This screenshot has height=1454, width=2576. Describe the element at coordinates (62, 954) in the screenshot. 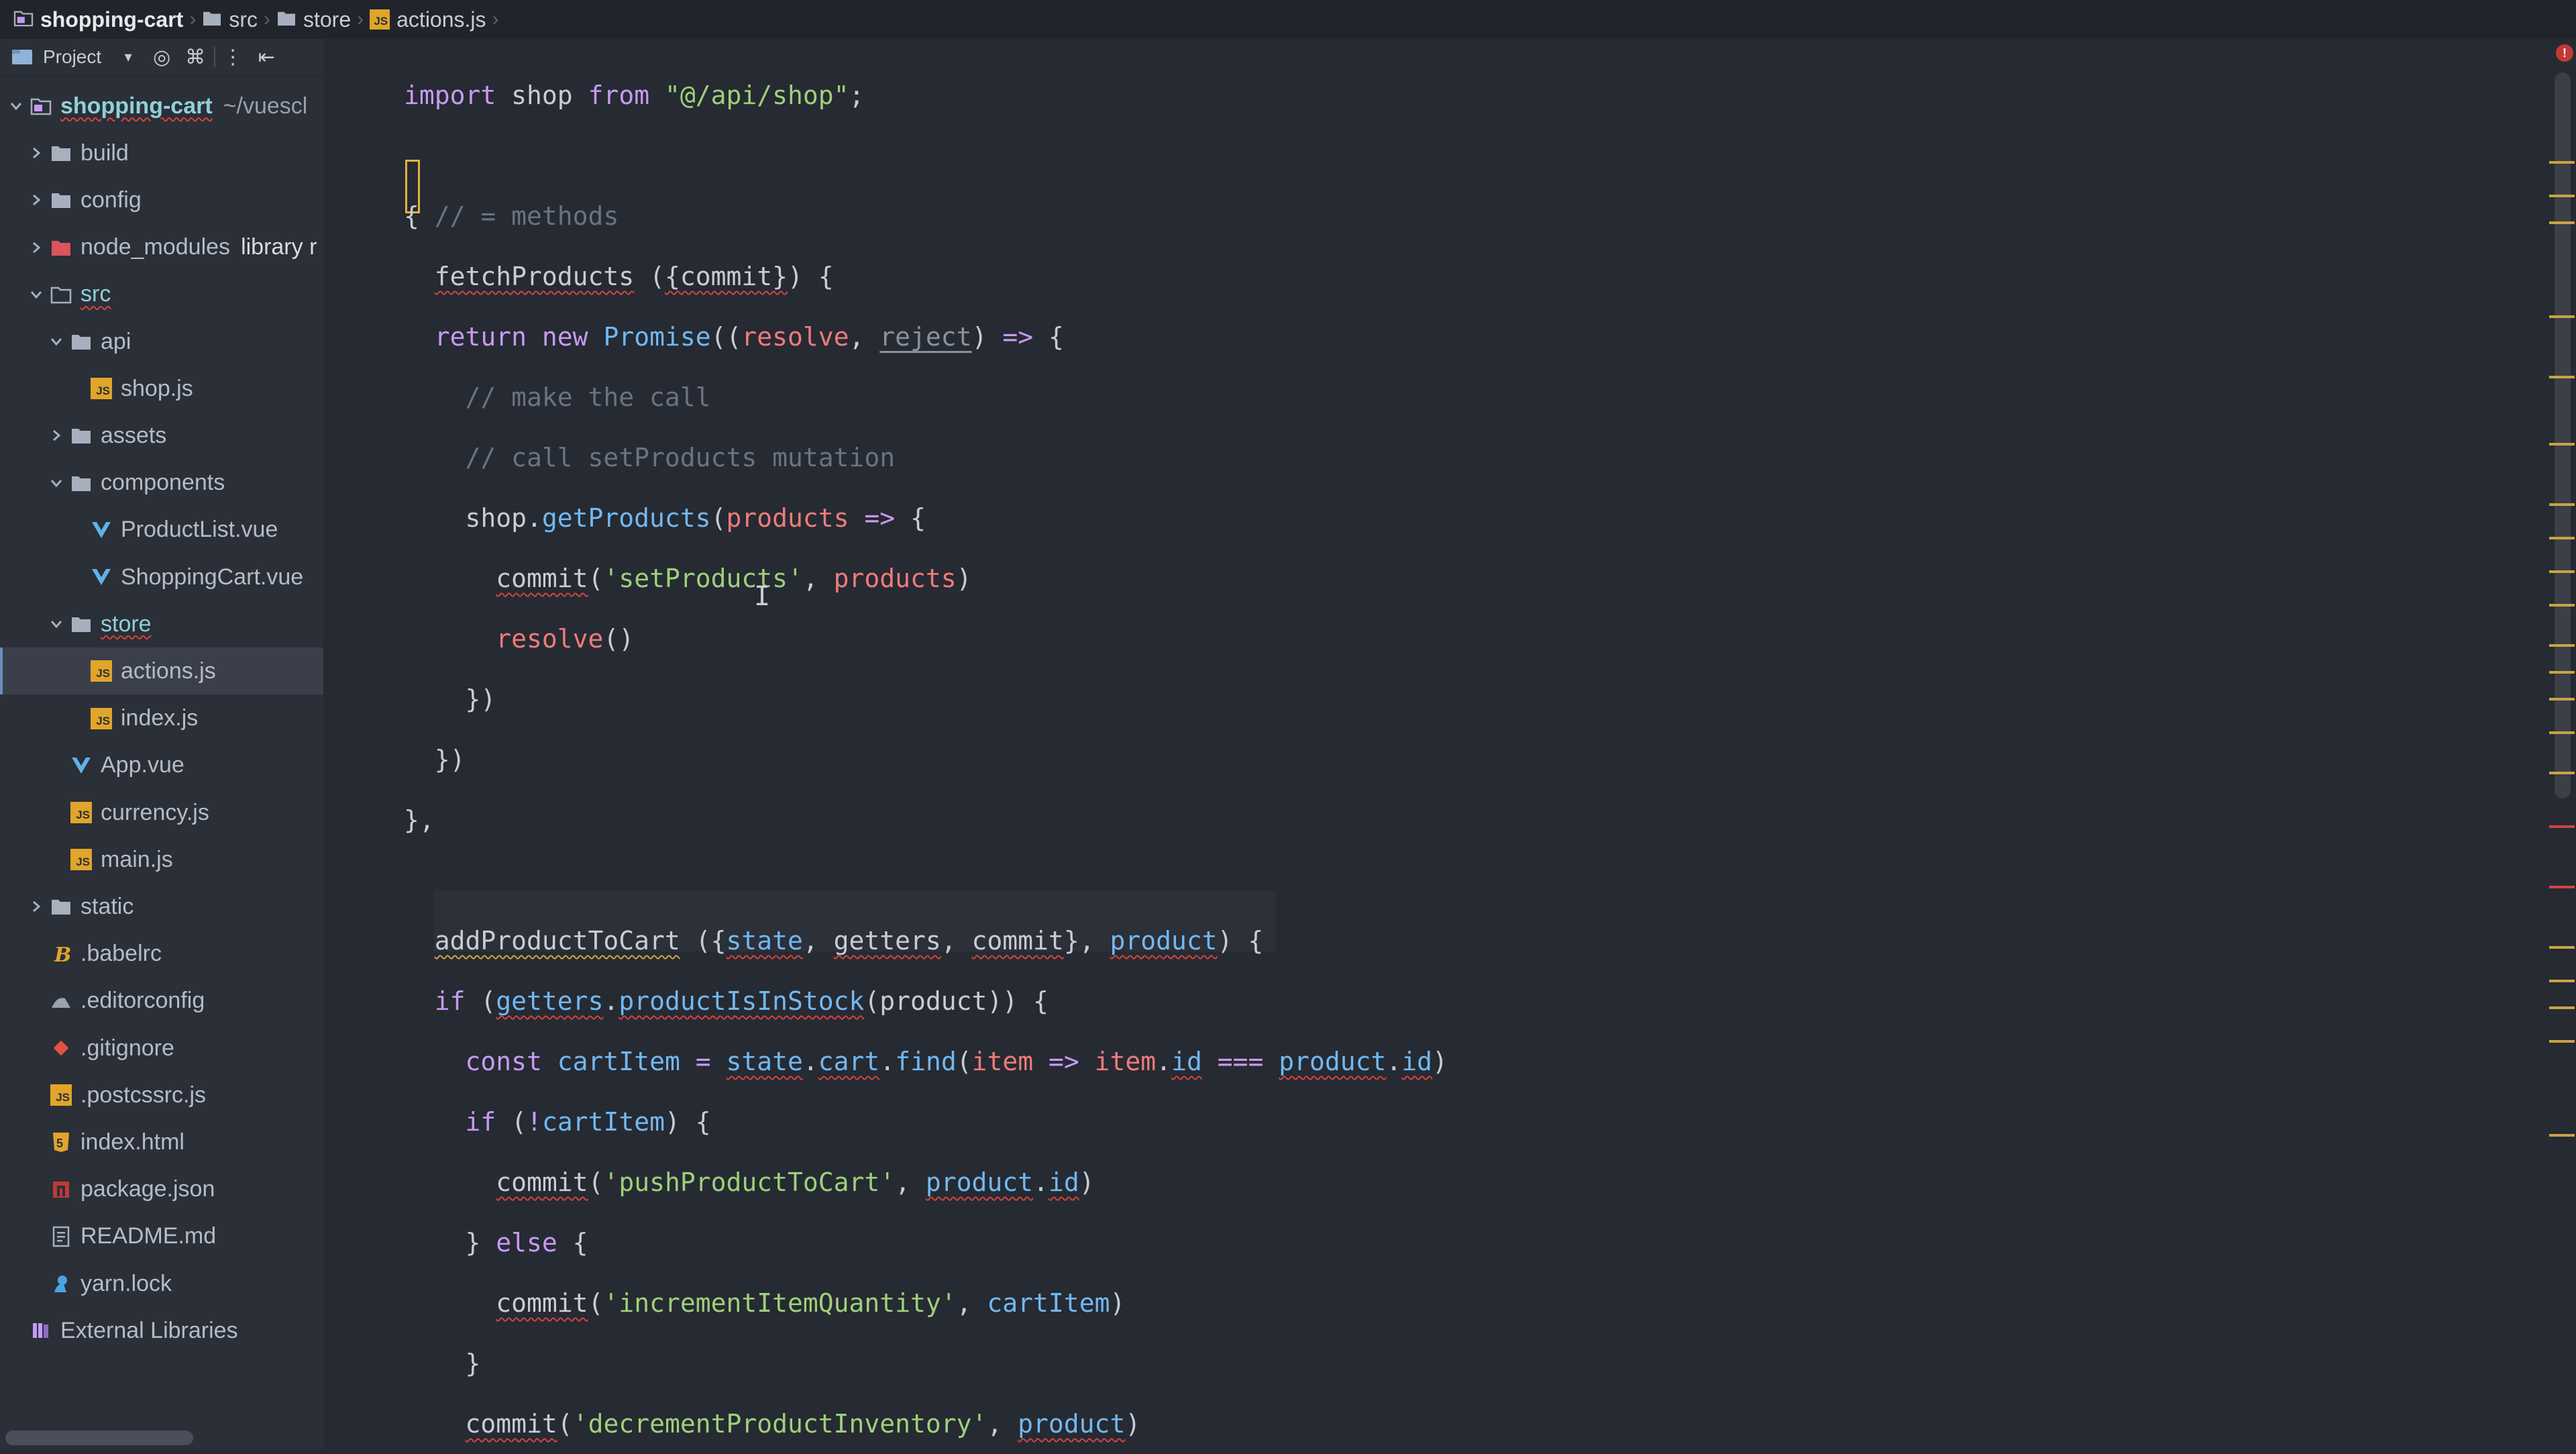

I see `svg-text: B` at that location.